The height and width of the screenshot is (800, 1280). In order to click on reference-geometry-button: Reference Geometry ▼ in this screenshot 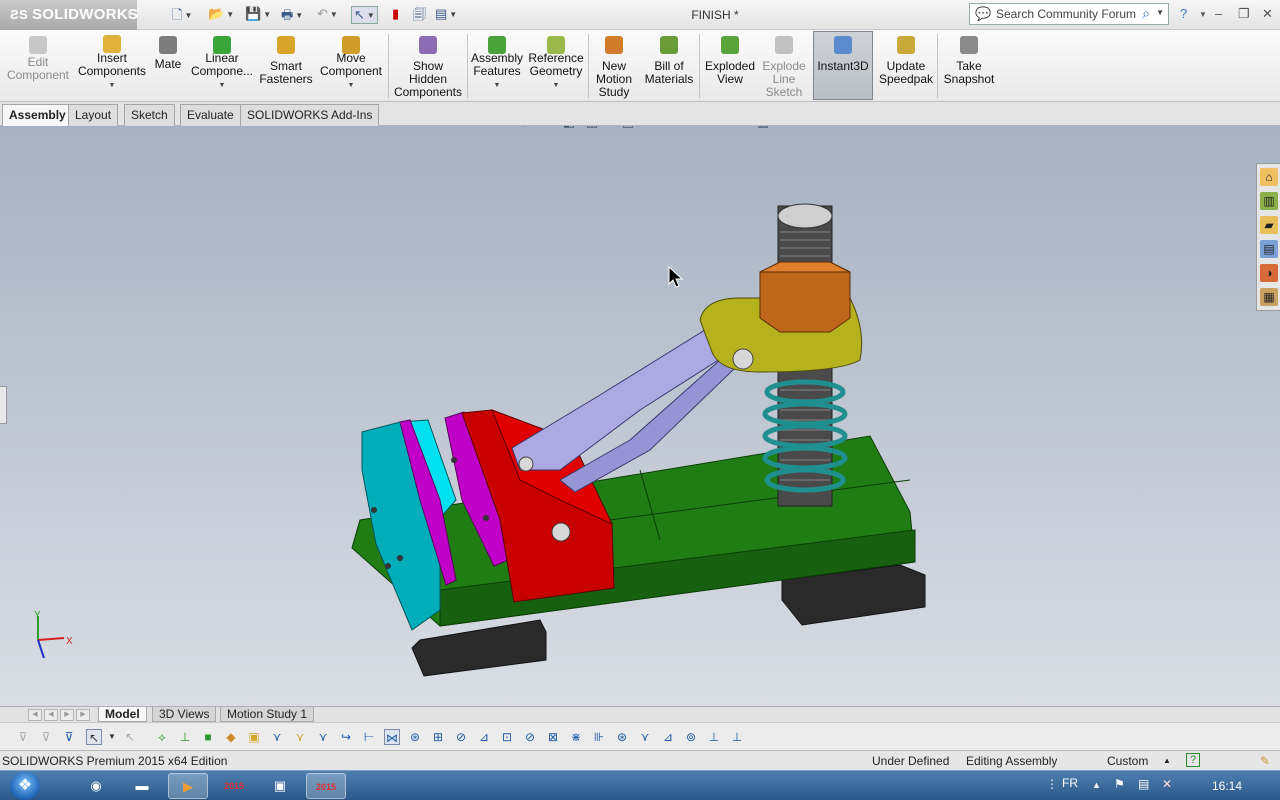, I will do `click(556, 66)`.